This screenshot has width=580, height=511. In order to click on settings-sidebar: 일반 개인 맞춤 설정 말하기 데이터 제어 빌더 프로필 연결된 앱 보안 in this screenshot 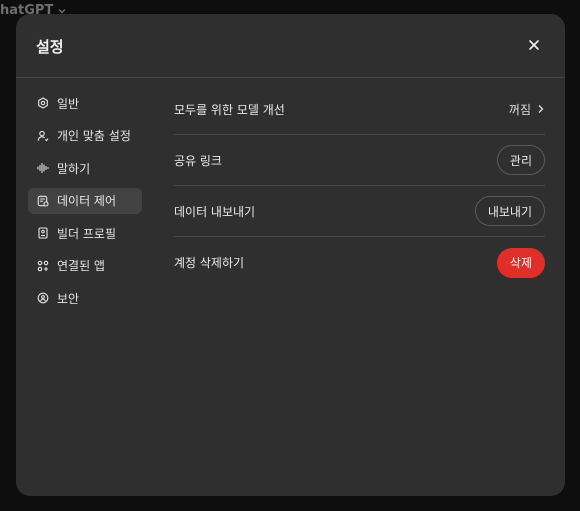, I will do `click(85, 204)`.